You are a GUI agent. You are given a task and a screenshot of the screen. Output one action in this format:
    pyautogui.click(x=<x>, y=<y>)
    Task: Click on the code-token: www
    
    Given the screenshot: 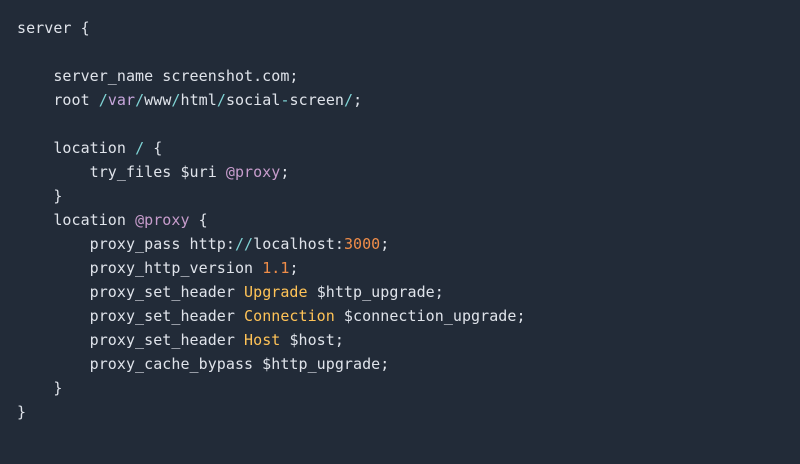 What is the action you would take?
    pyautogui.click(x=158, y=100)
    